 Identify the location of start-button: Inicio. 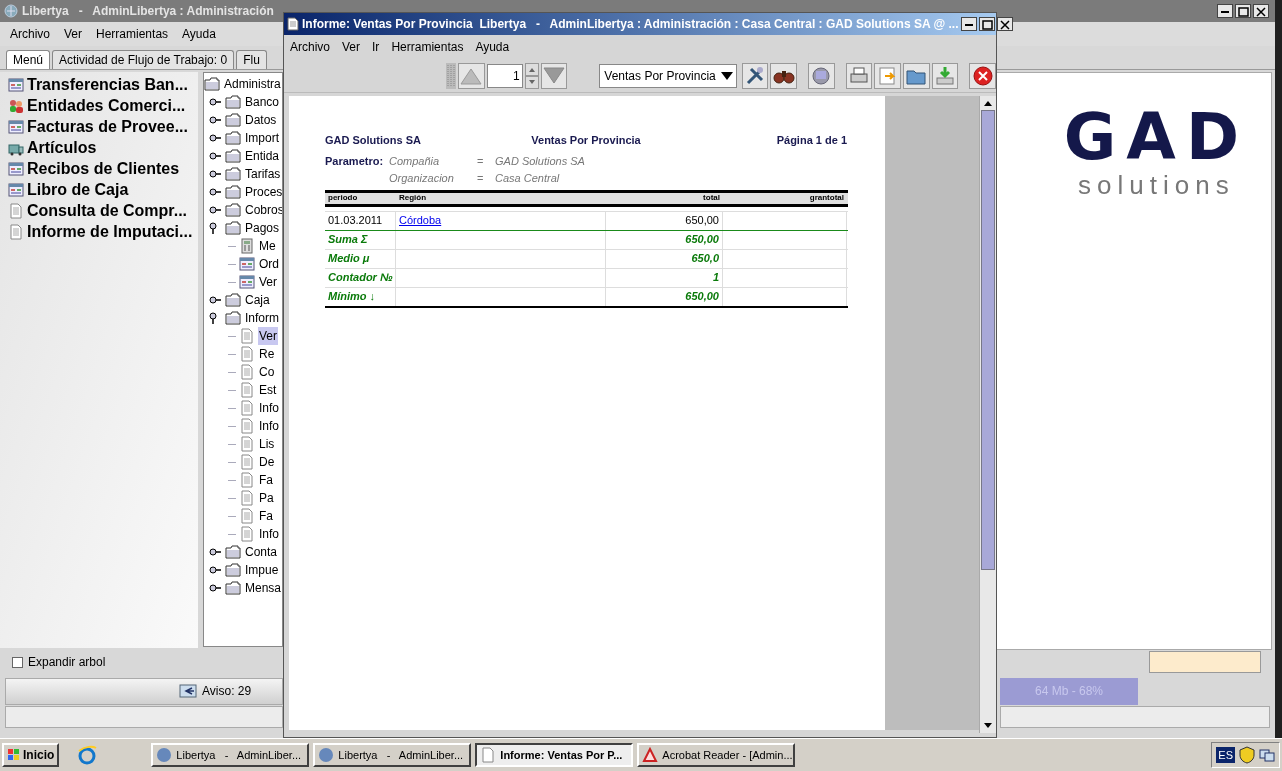
(31, 755).